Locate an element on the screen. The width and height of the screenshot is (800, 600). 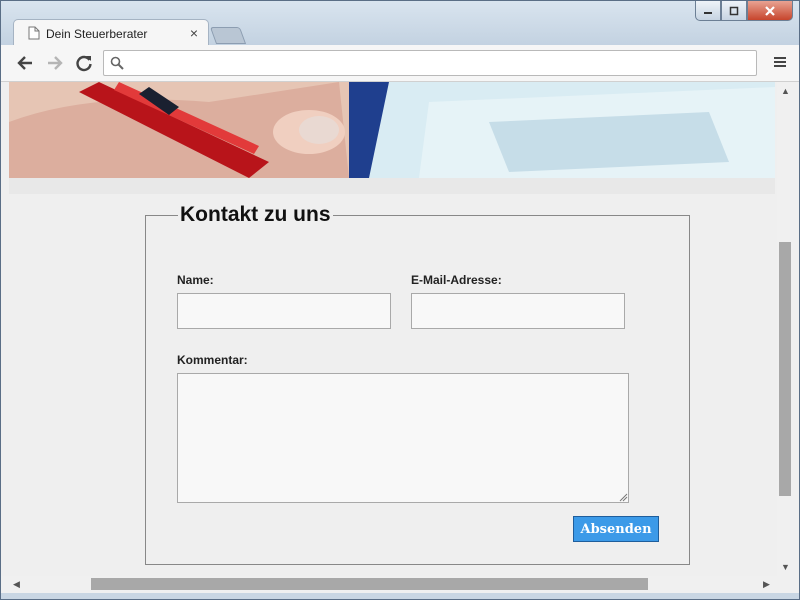
close-window-button is located at coordinates (770, 11).